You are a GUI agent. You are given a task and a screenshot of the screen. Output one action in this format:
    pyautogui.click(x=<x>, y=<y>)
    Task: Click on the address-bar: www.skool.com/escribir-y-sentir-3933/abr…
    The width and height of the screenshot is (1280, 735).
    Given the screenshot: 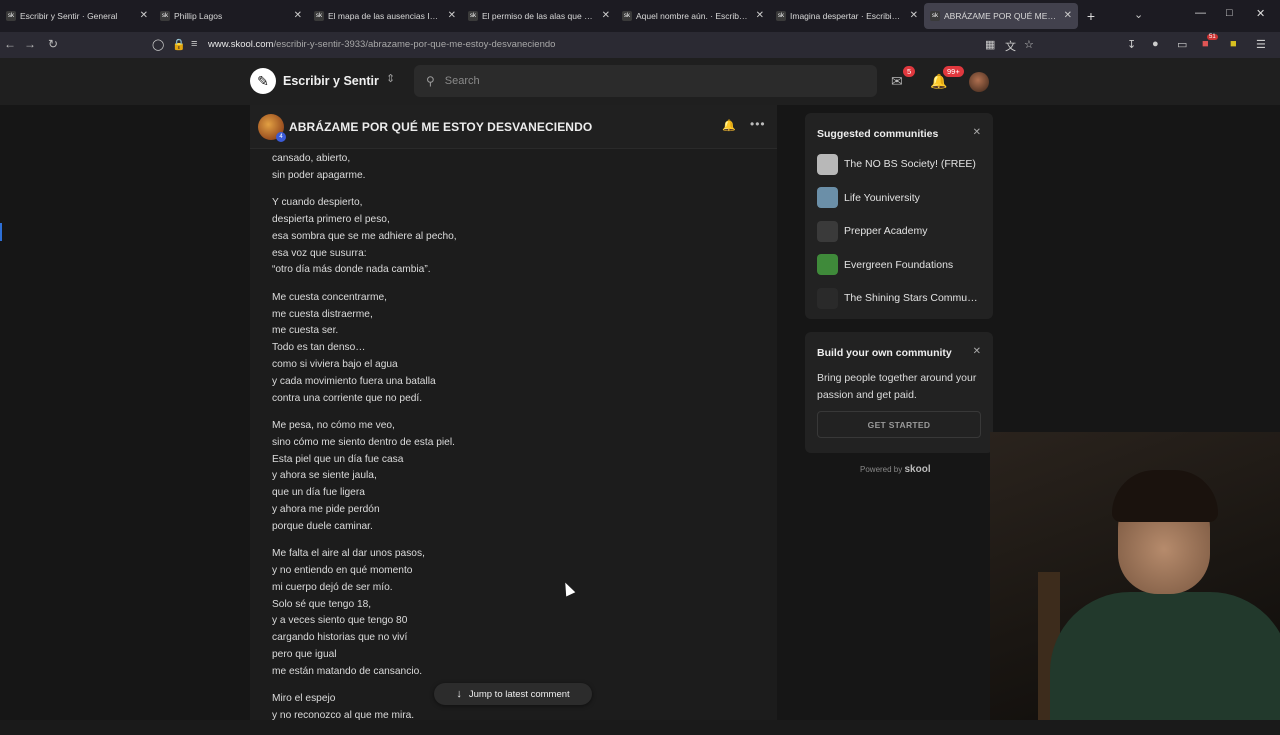 What is the action you would take?
    pyautogui.click(x=381, y=44)
    